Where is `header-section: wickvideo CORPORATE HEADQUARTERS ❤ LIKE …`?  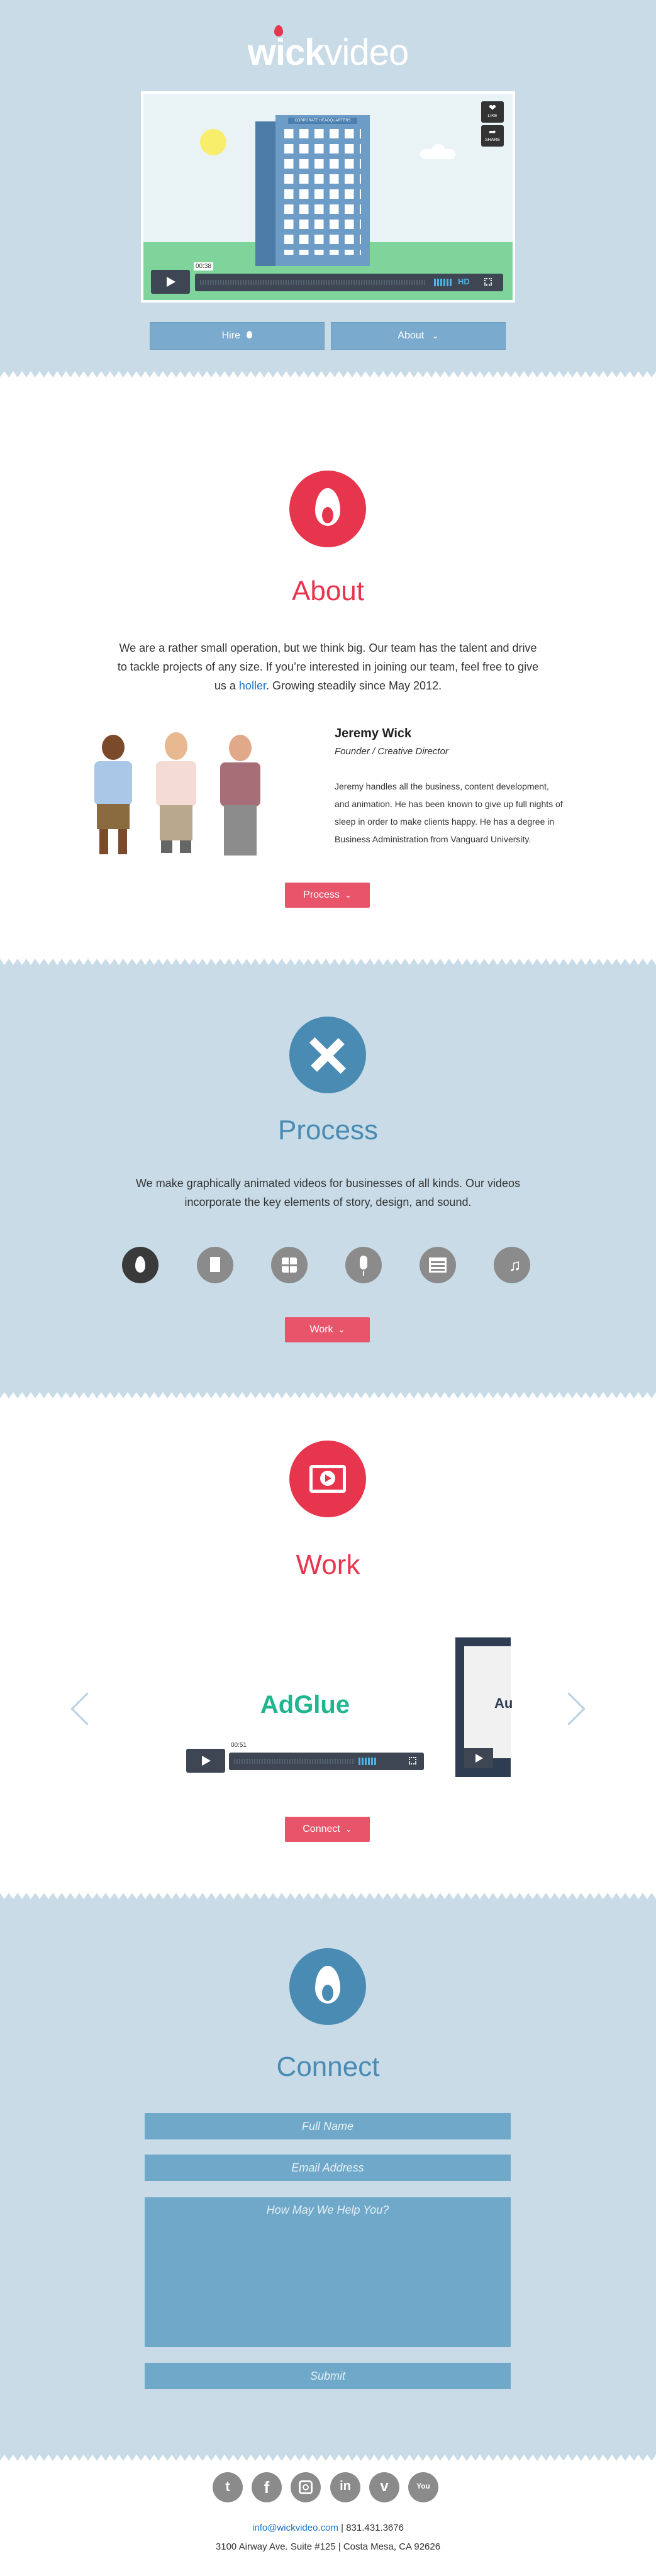
header-section: wickvideo CORPORATE HEADQUARTERS ❤ LIKE … is located at coordinates (328, 186).